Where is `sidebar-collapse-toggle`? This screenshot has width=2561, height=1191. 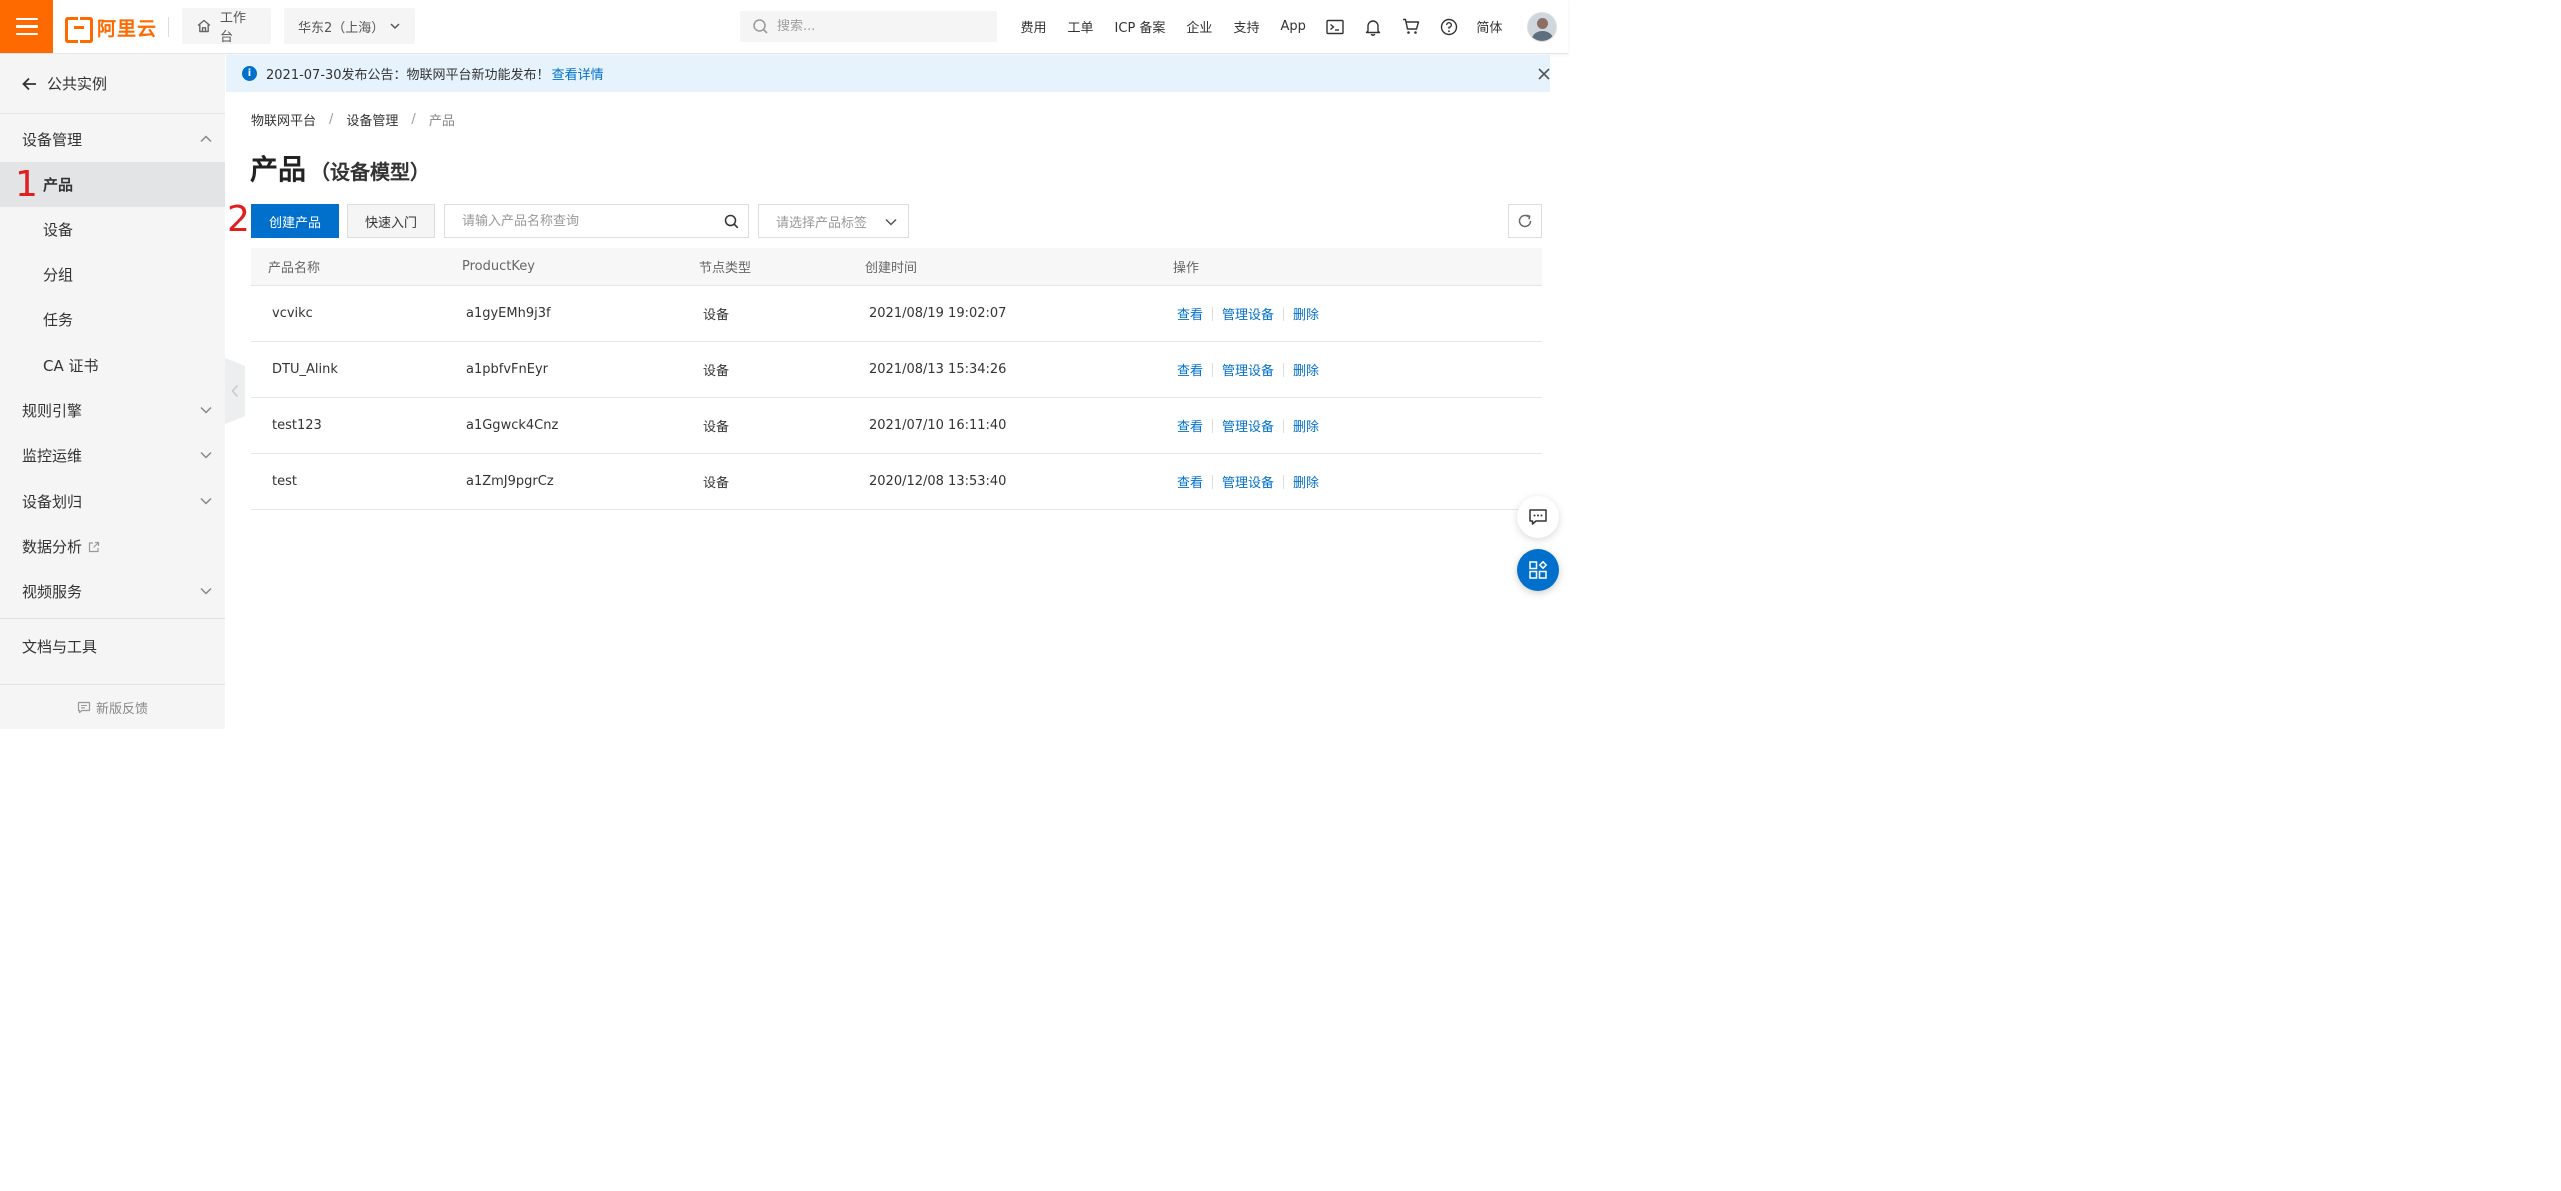
sidebar-collapse-toggle is located at coordinates (235, 391).